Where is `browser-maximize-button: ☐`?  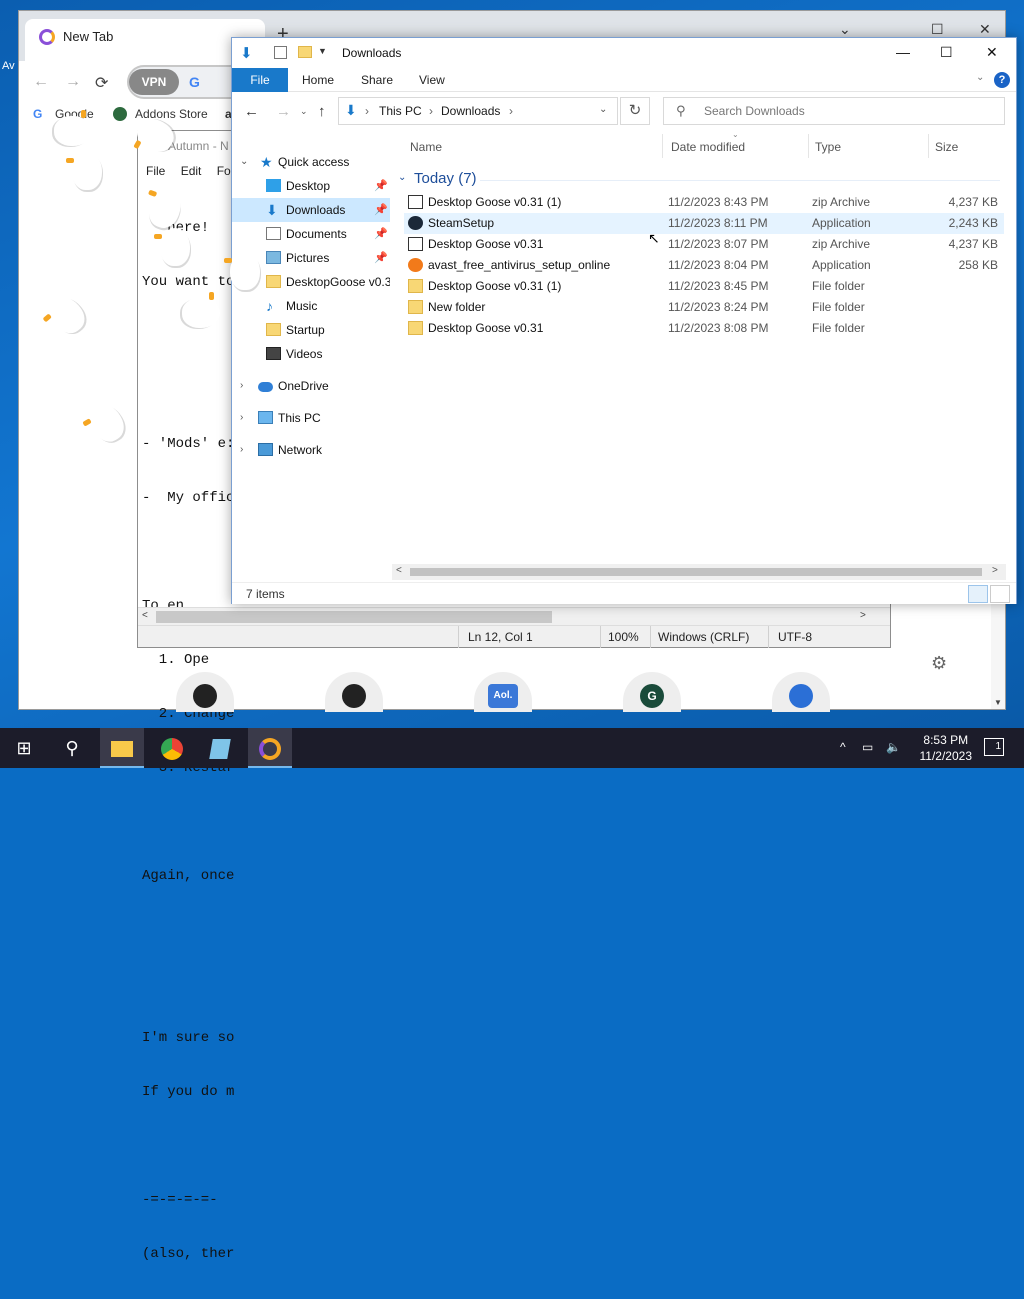 browser-maximize-button: ☐ is located at coordinates (937, 29).